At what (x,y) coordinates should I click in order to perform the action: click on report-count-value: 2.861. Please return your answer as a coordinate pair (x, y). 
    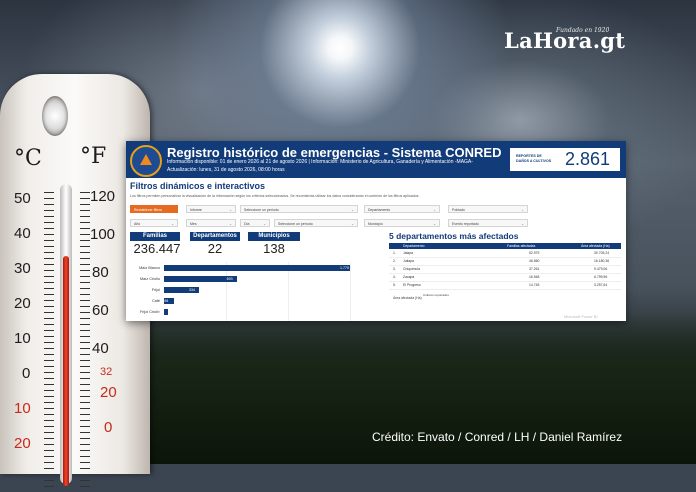
    Looking at the image, I should click on (588, 159).